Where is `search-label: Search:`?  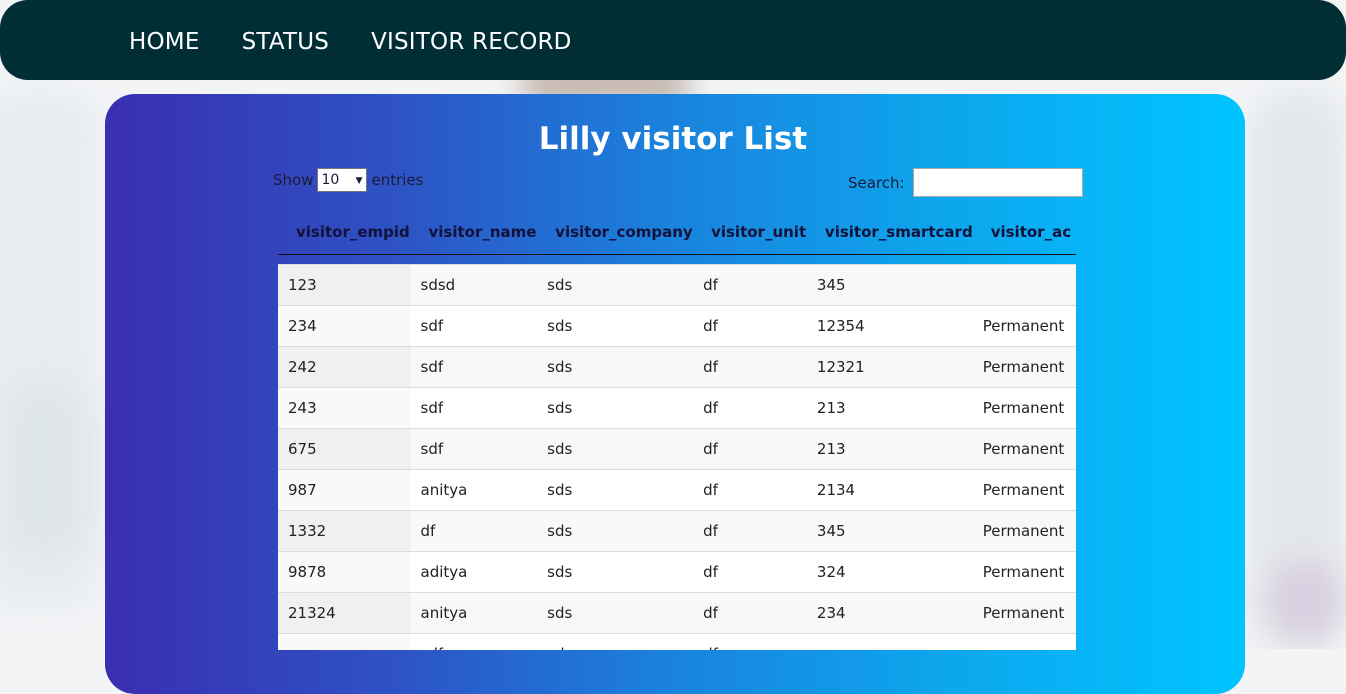
search-label: Search: is located at coordinates (876, 182).